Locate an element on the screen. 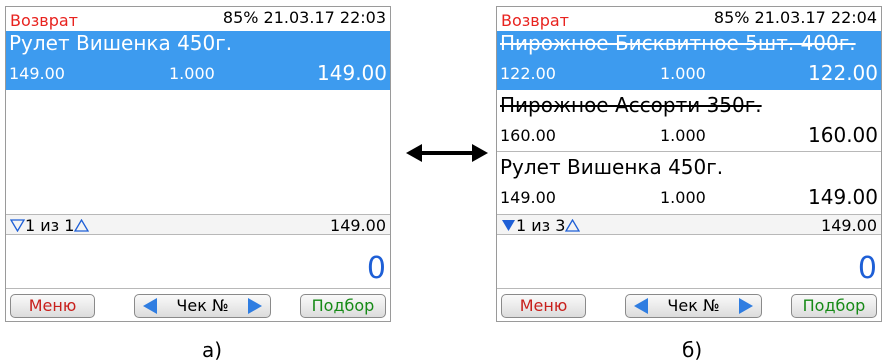 The width and height of the screenshot is (887, 364). caption-a: а) is located at coordinates (212, 350).